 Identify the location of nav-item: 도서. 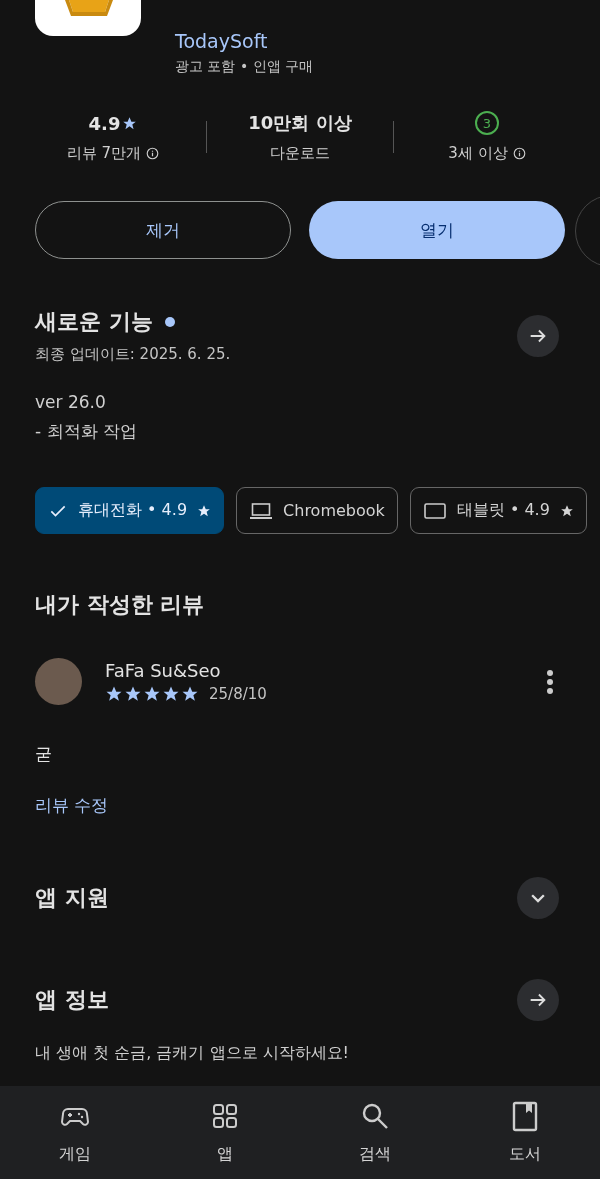
(525, 1132).